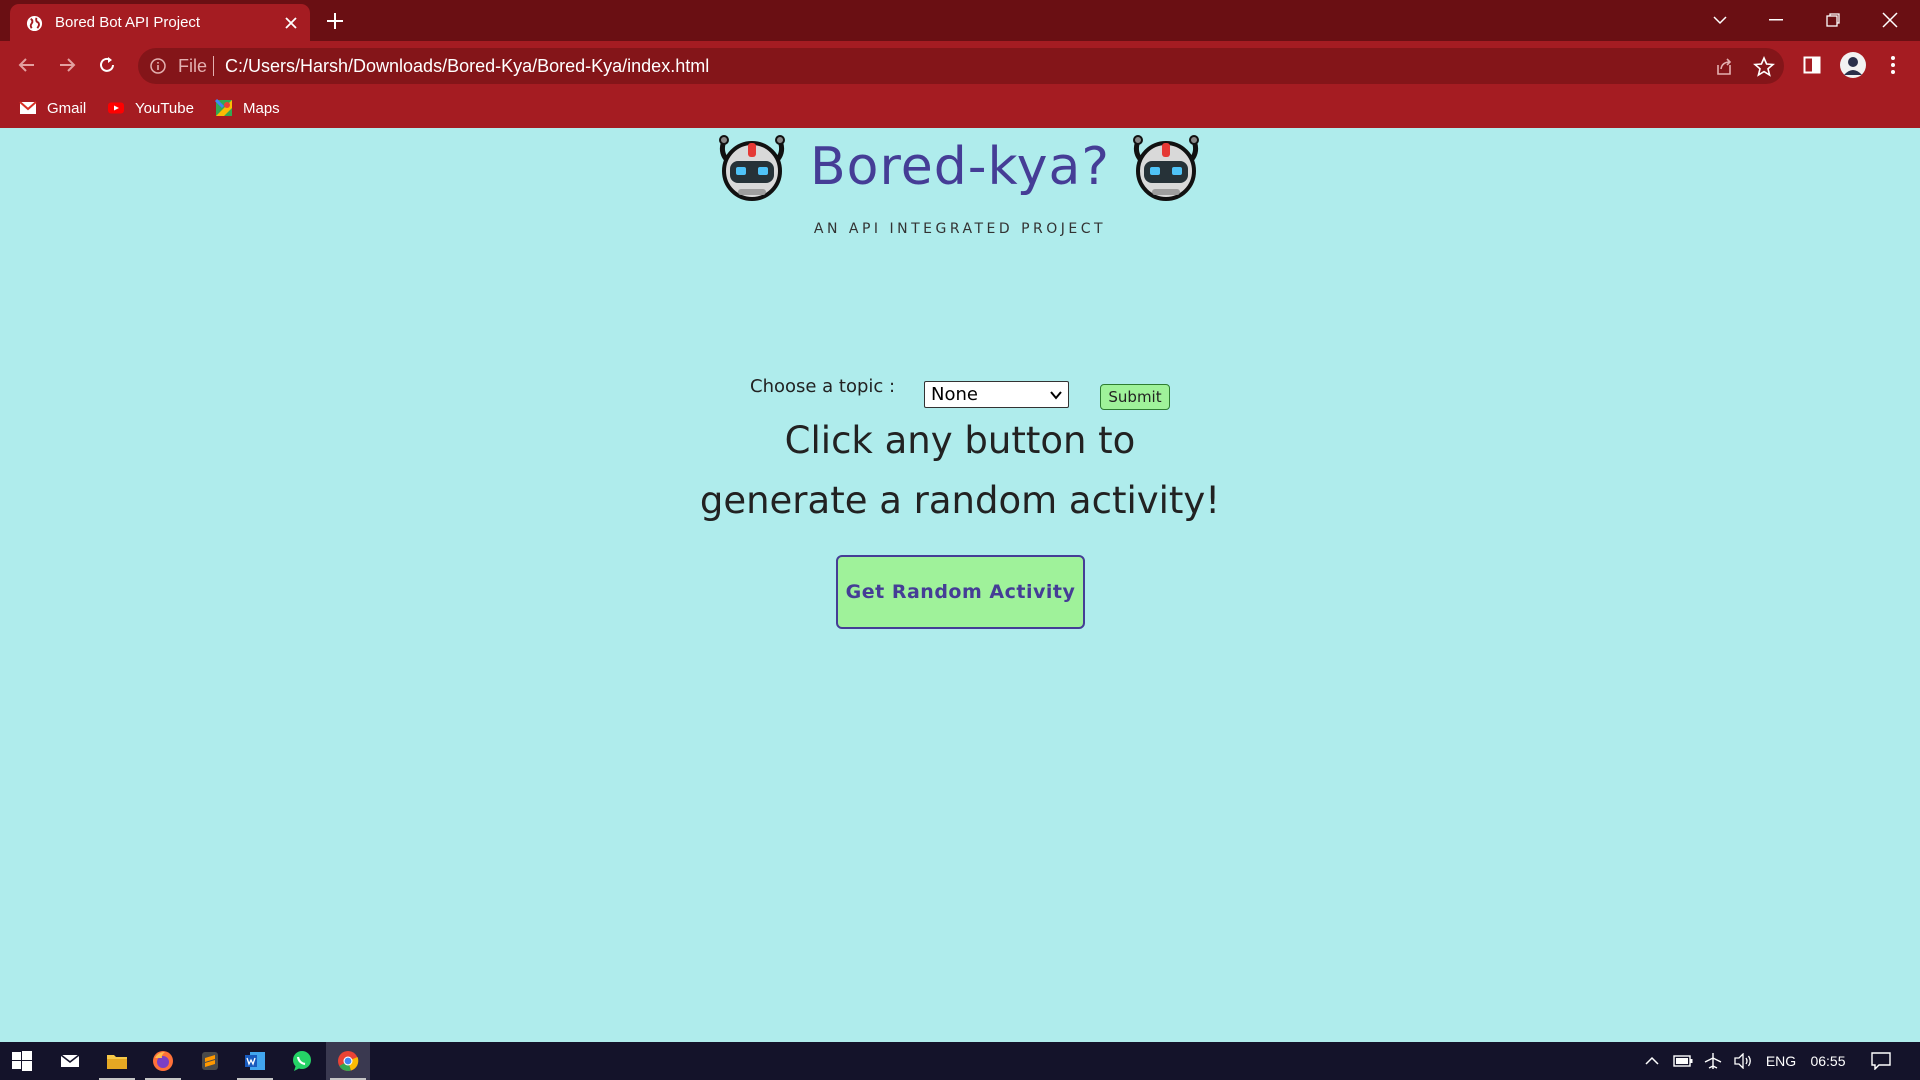 The width and height of the screenshot is (1920, 1080). What do you see at coordinates (1853, 65) in the screenshot?
I see `profile-avatar` at bounding box center [1853, 65].